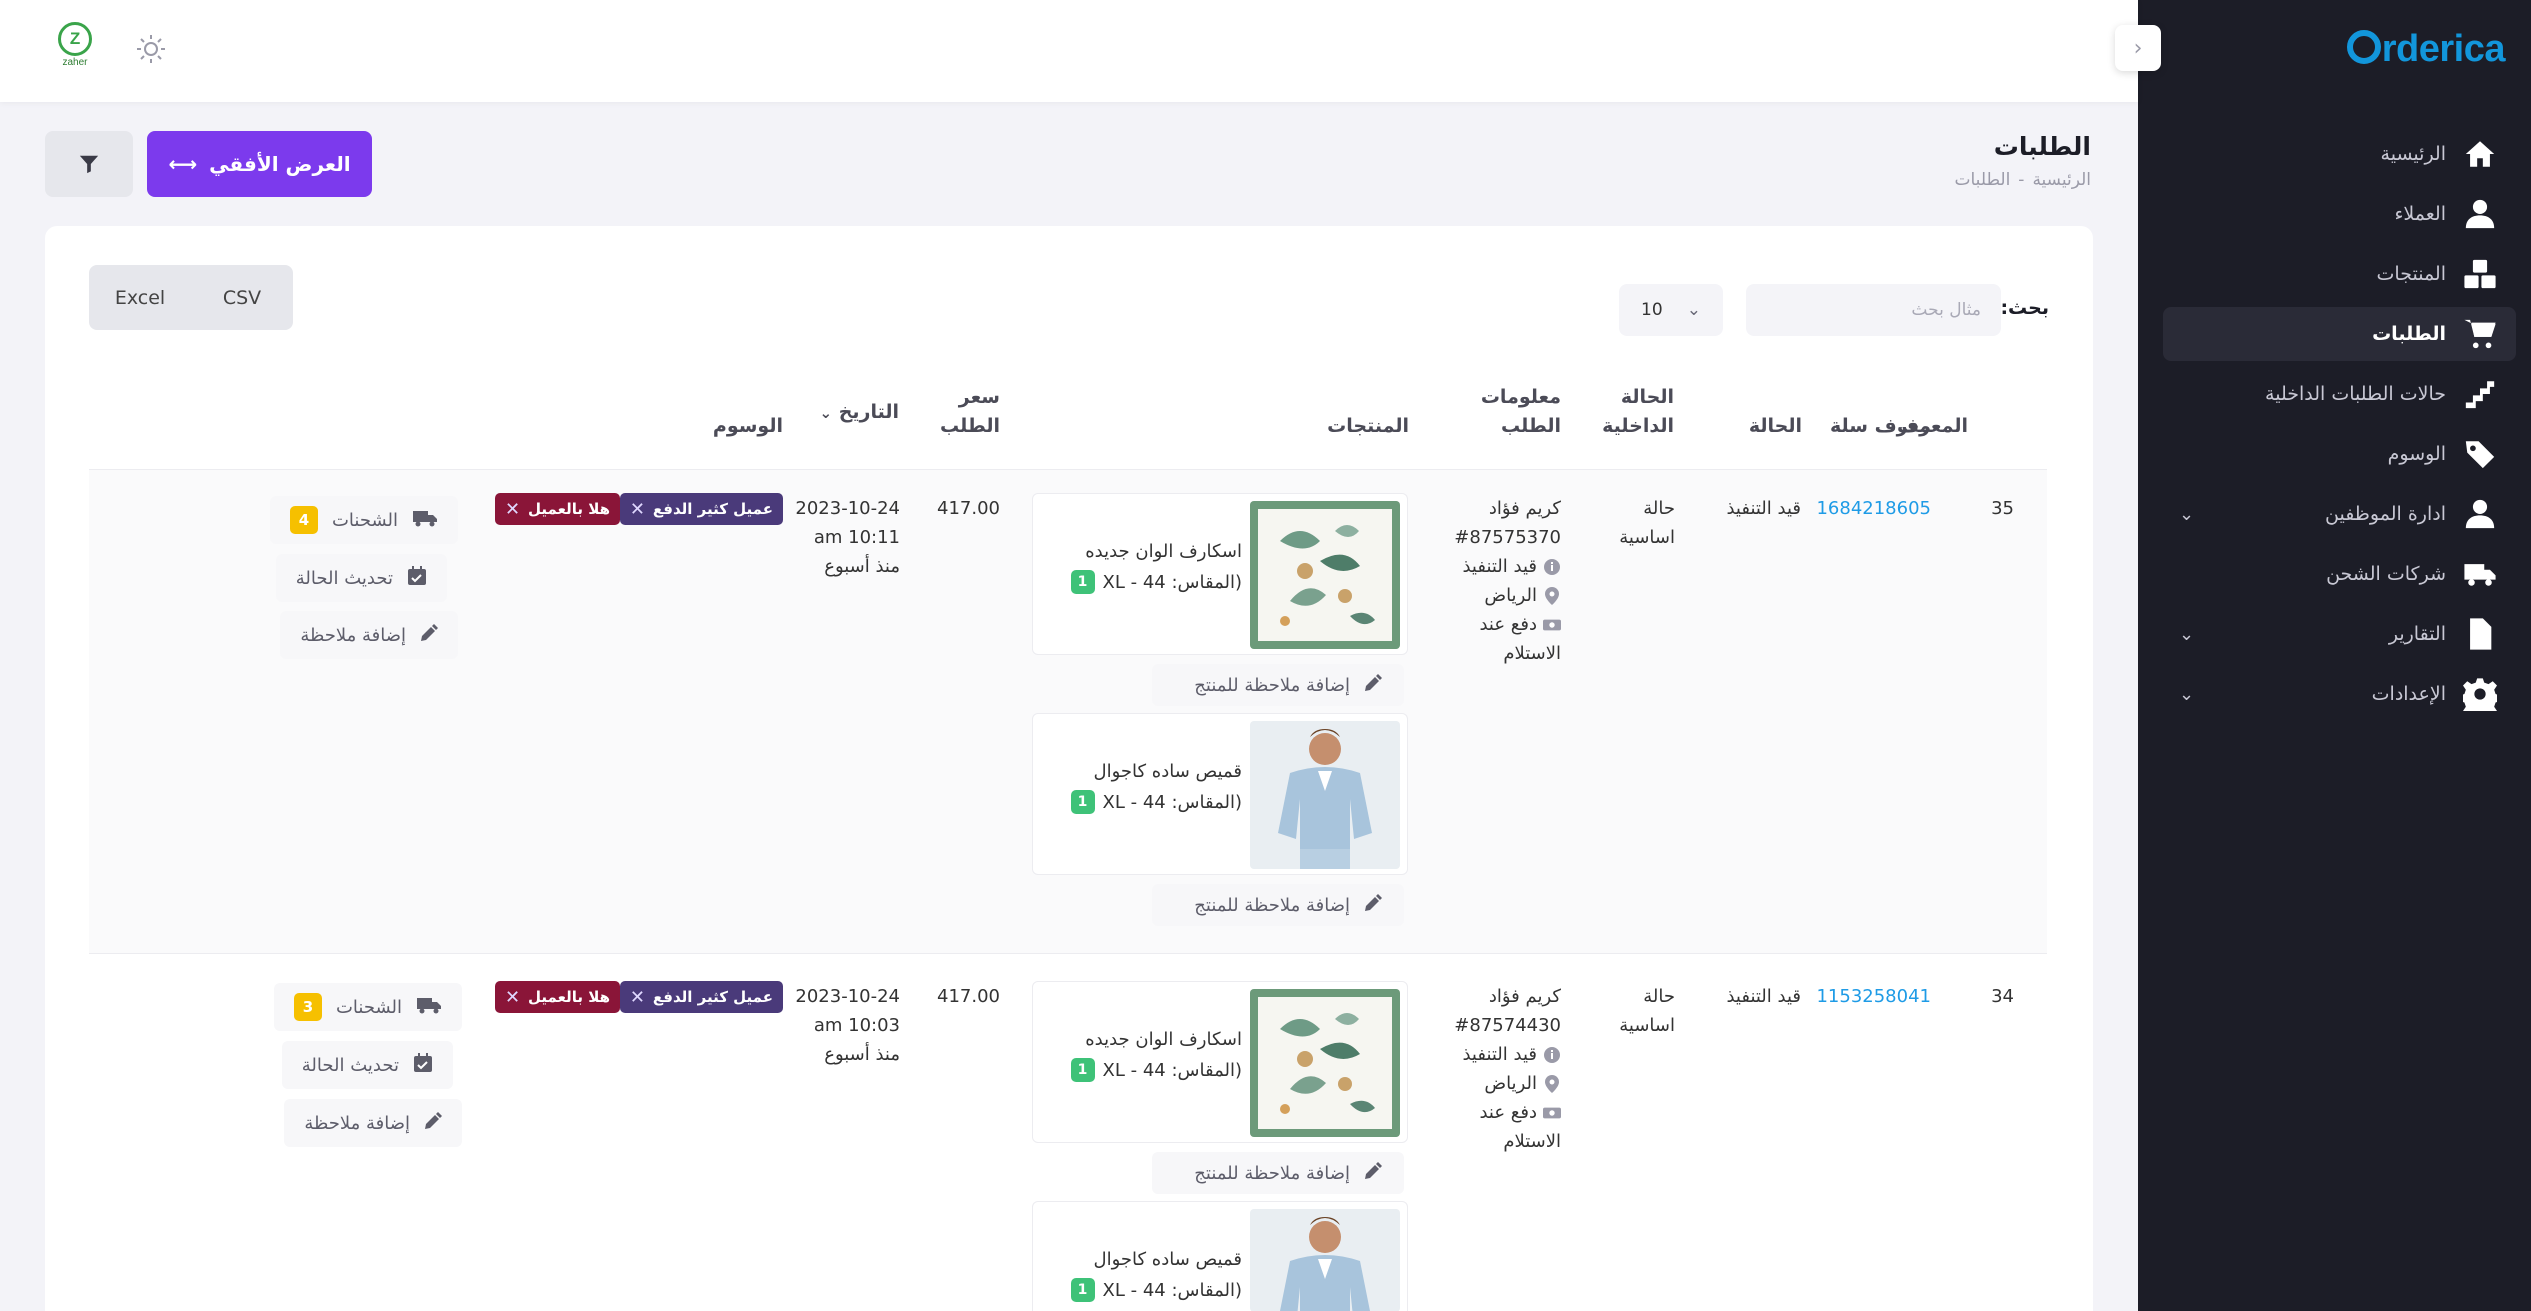  I want to click on col-header-products: المنتجات, so click(1368, 426).